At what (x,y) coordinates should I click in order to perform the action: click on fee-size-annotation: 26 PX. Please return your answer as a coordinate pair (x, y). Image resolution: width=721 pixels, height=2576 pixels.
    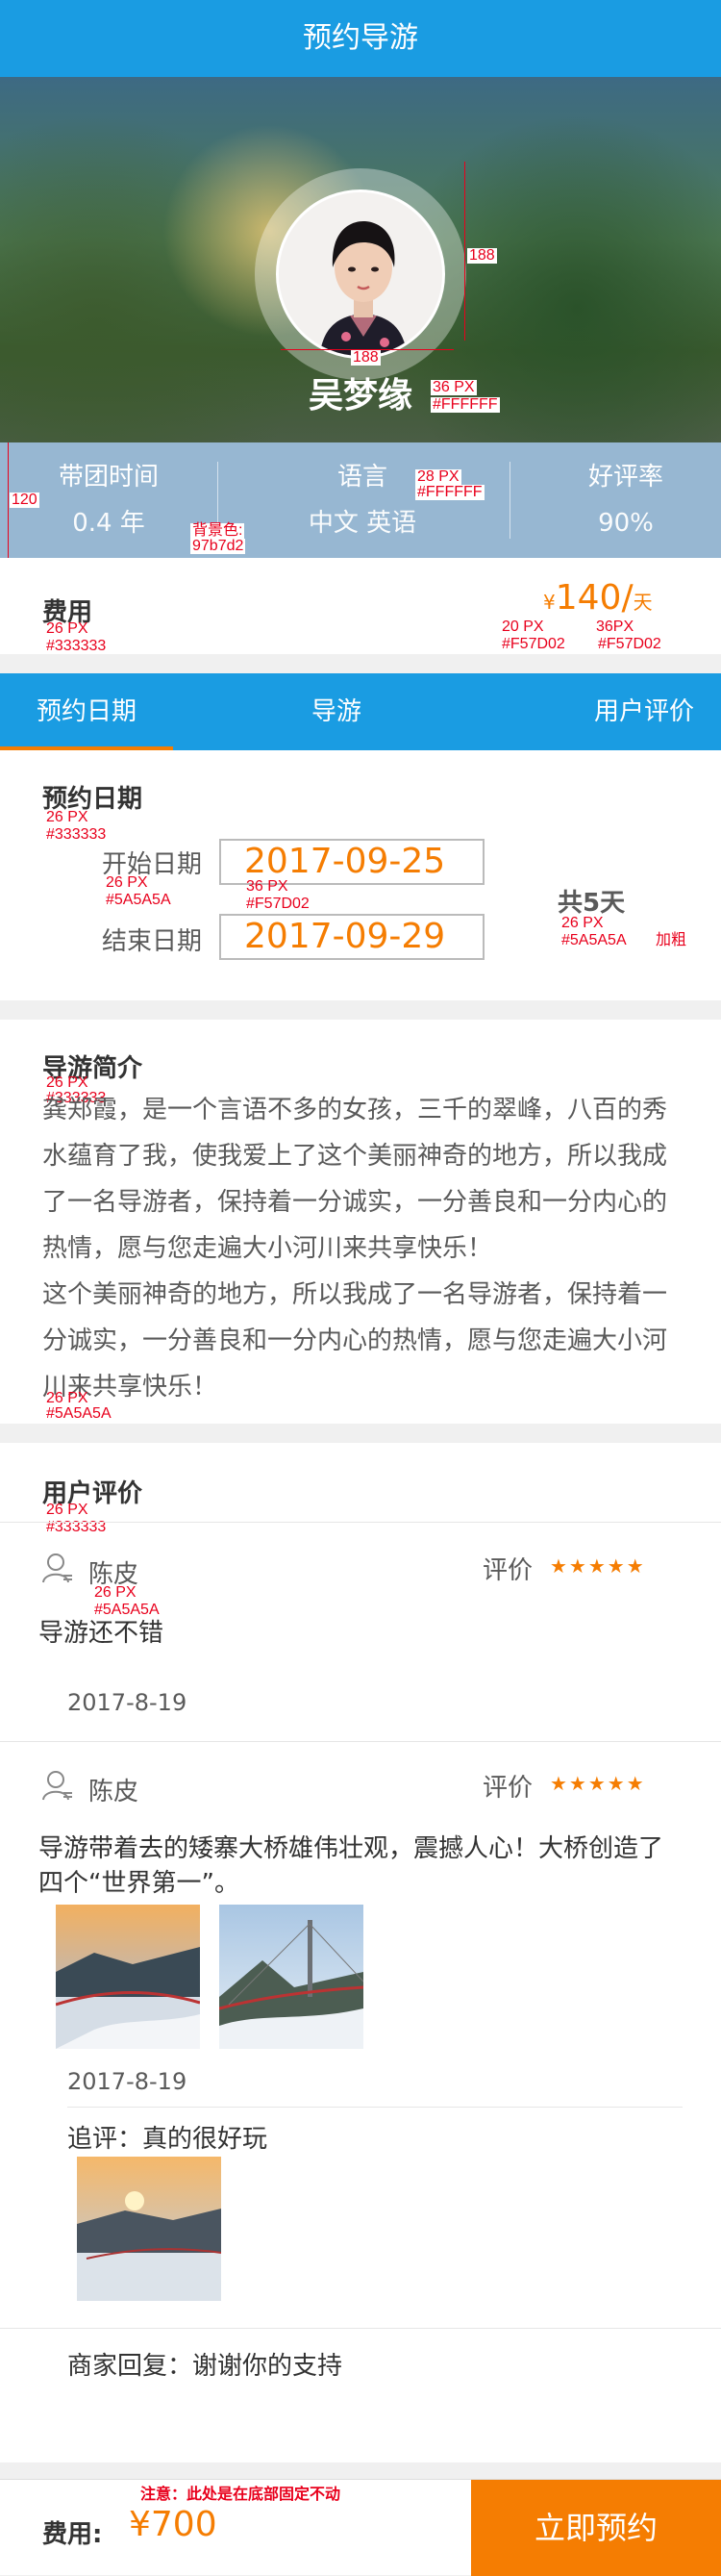
    Looking at the image, I should click on (67, 629).